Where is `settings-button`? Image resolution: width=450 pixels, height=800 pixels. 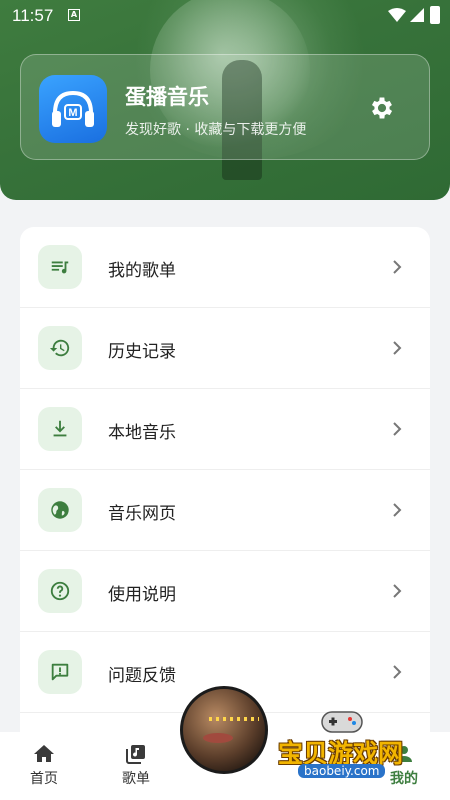
settings-button is located at coordinates (382, 108).